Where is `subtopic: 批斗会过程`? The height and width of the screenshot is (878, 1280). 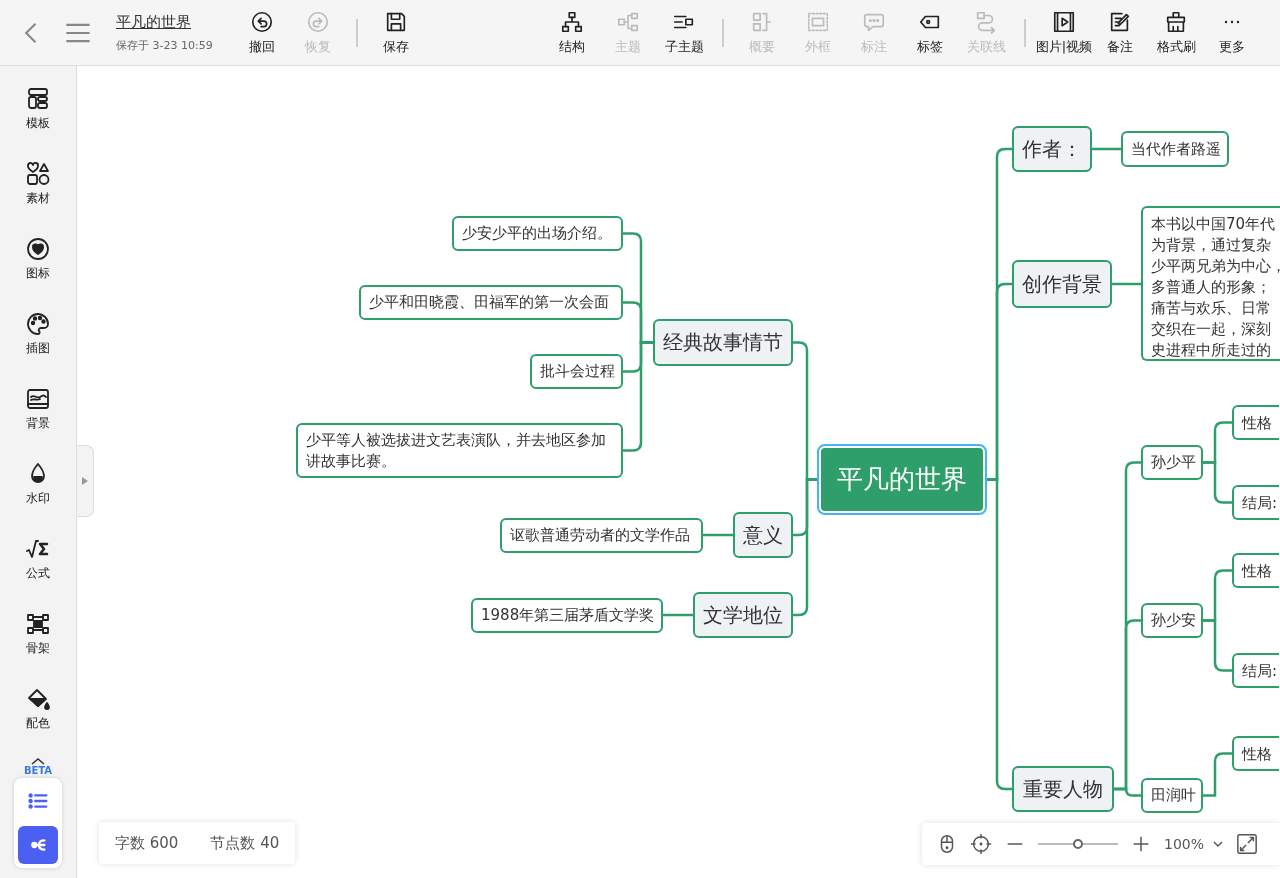
subtopic: 批斗会过程 is located at coordinates (576, 371).